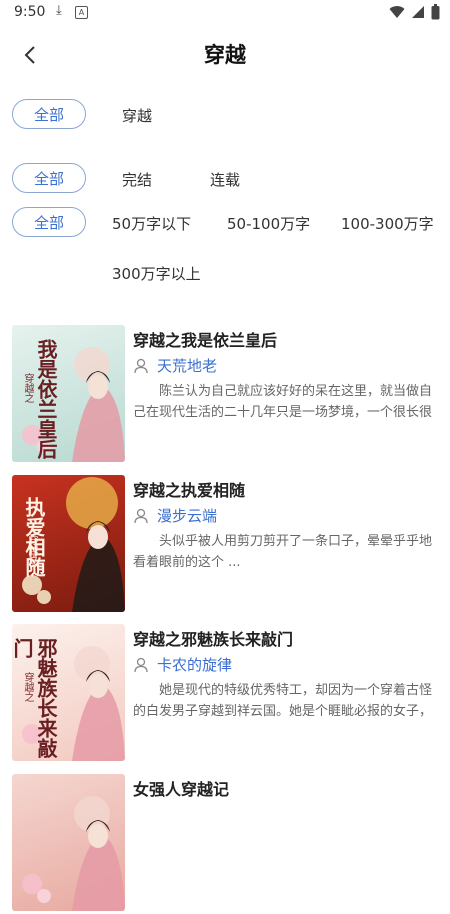  I want to click on category-all-pill: 全部, so click(49, 114).